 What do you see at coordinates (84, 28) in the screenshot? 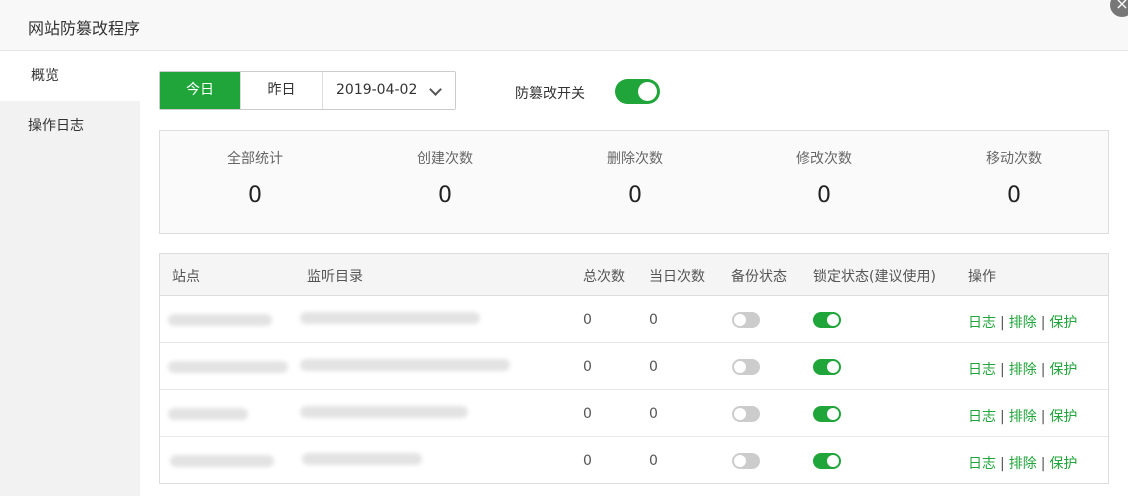
I see `dialog-title: 网站防篡改程序` at bounding box center [84, 28].